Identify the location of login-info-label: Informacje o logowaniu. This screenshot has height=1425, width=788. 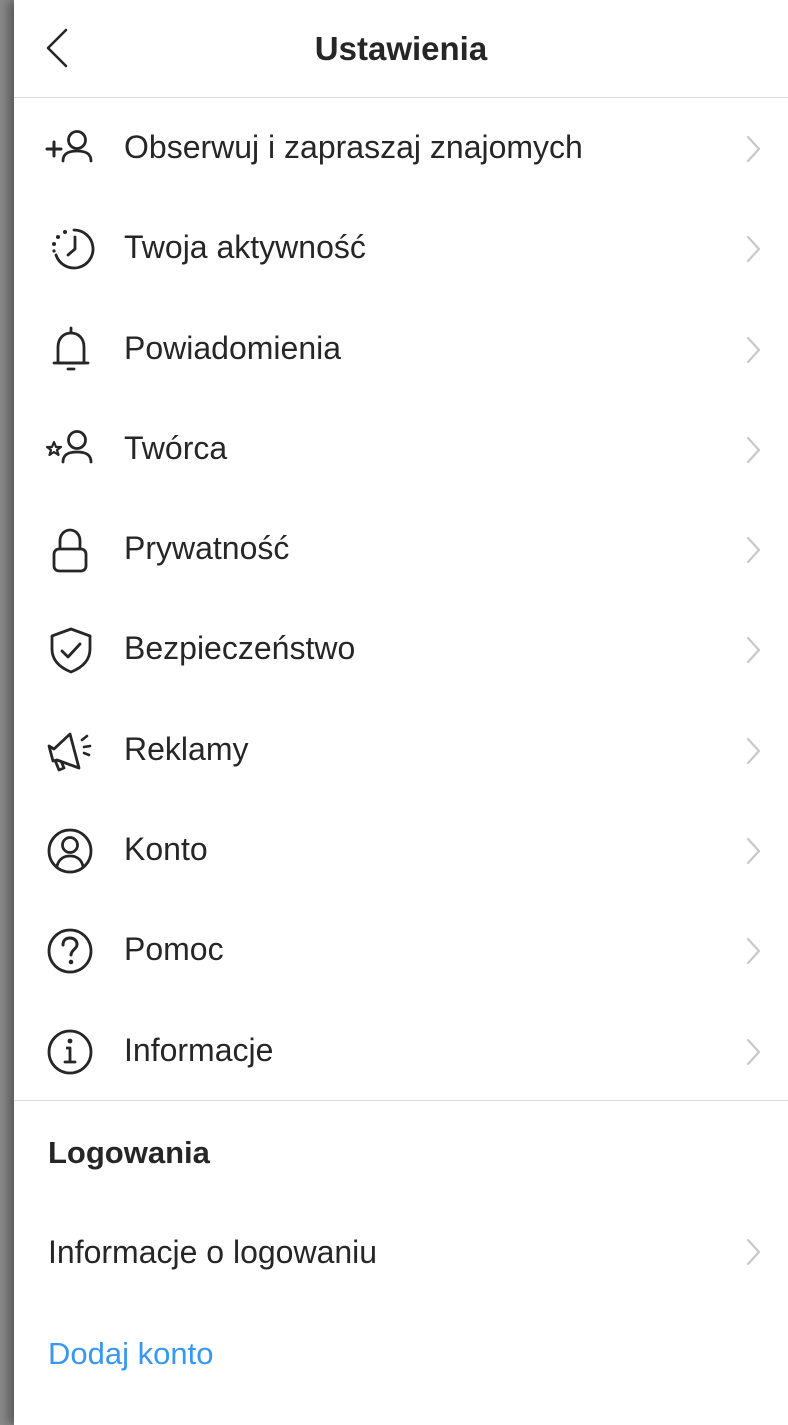
(213, 1252).